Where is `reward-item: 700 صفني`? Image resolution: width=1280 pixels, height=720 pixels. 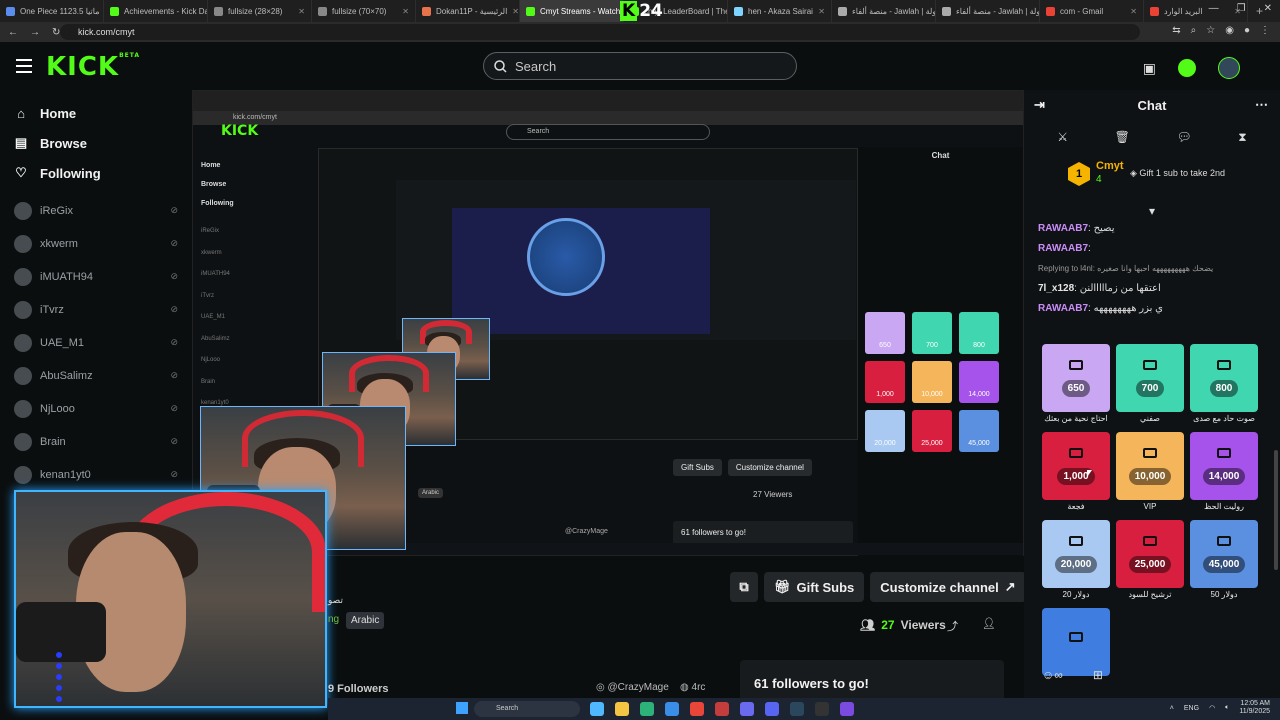
reward-item: 700 صفني is located at coordinates (1150, 385).